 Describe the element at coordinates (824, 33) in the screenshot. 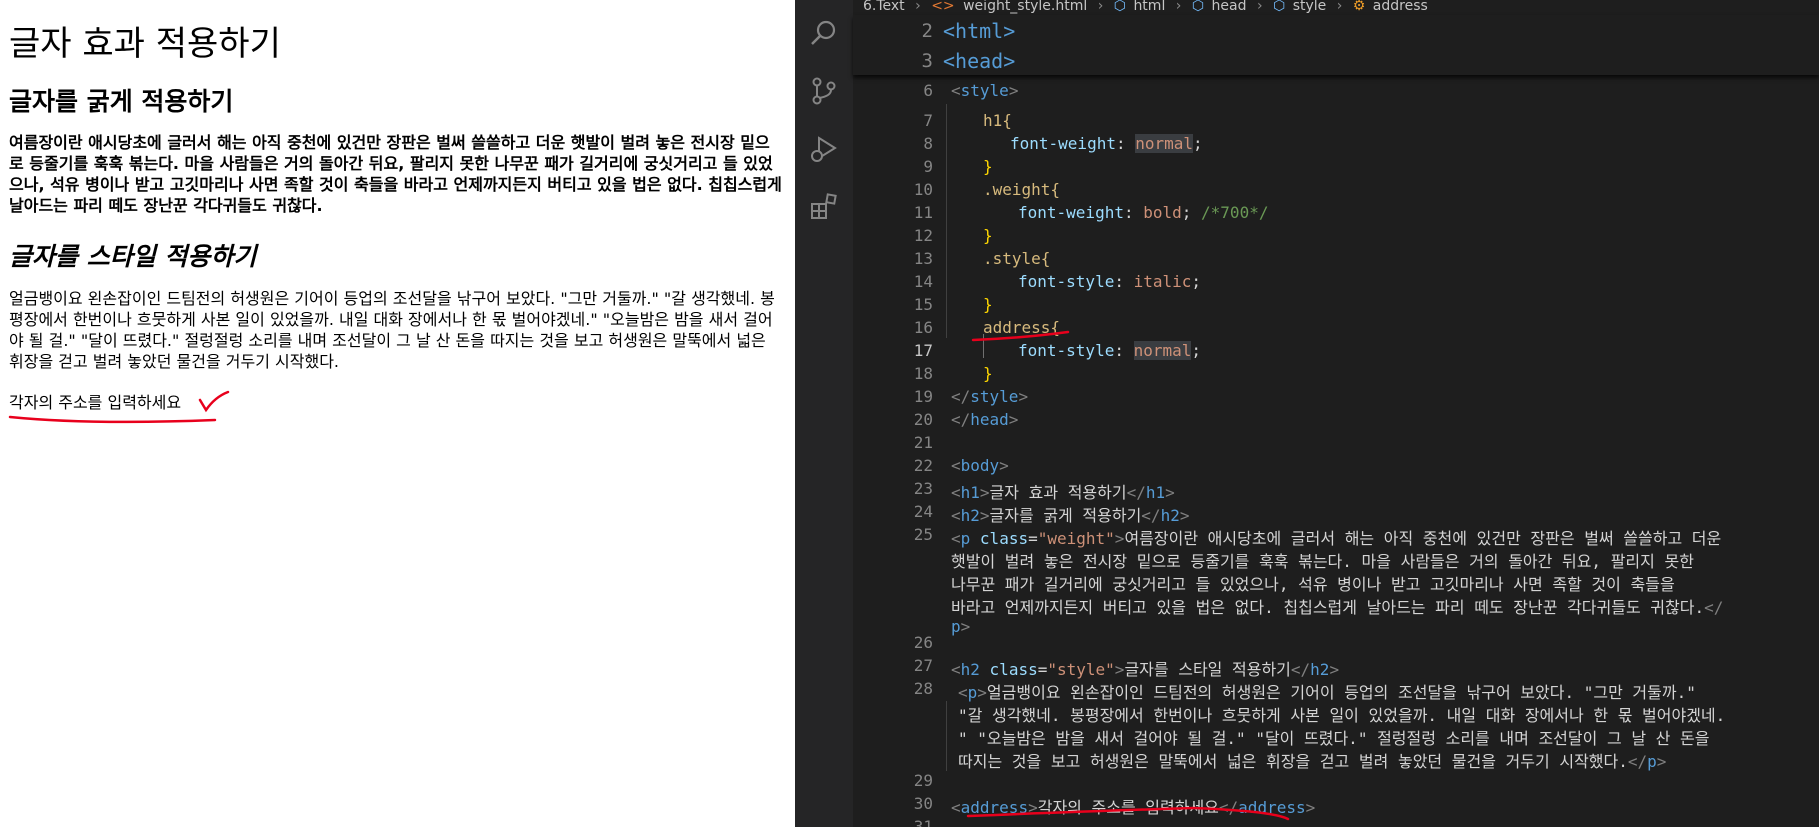

I see `search-icon` at that location.